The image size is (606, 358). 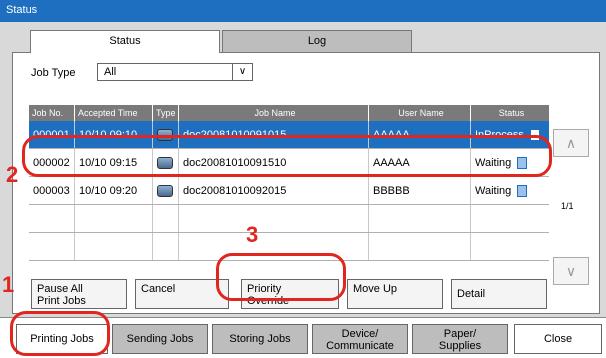 What do you see at coordinates (52, 113) in the screenshot?
I see `header-job-no: Job No.` at bounding box center [52, 113].